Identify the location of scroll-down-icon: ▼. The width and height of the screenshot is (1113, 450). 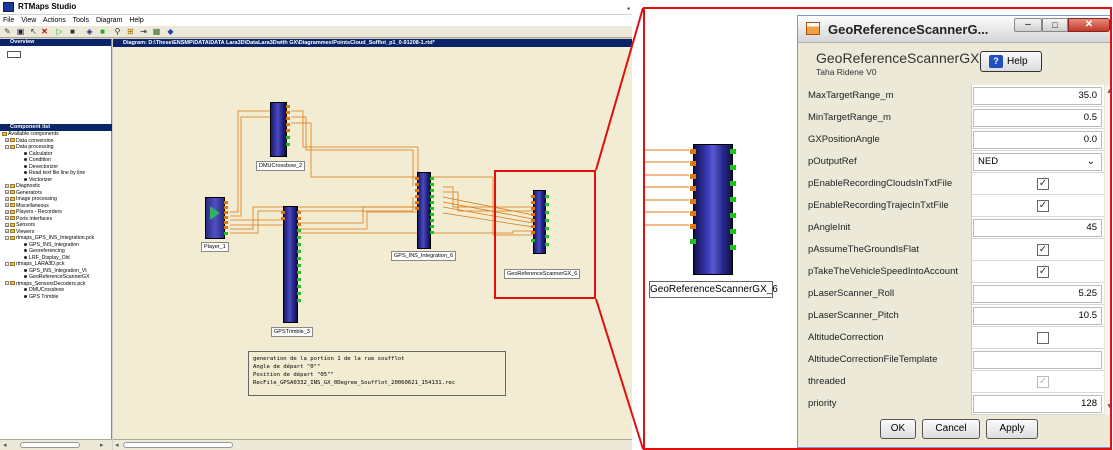
(1108, 406).